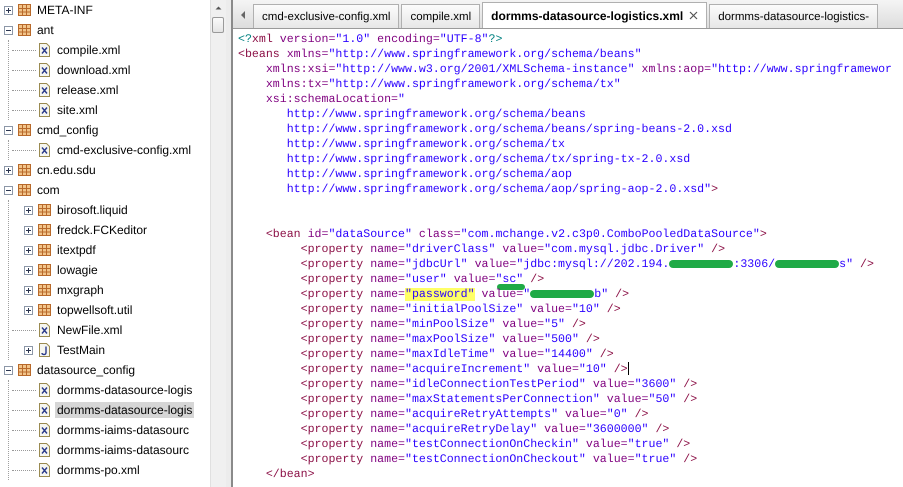 This screenshot has height=487, width=903. Describe the element at coordinates (77, 110) in the screenshot. I see `tree-item: site.xml` at that location.